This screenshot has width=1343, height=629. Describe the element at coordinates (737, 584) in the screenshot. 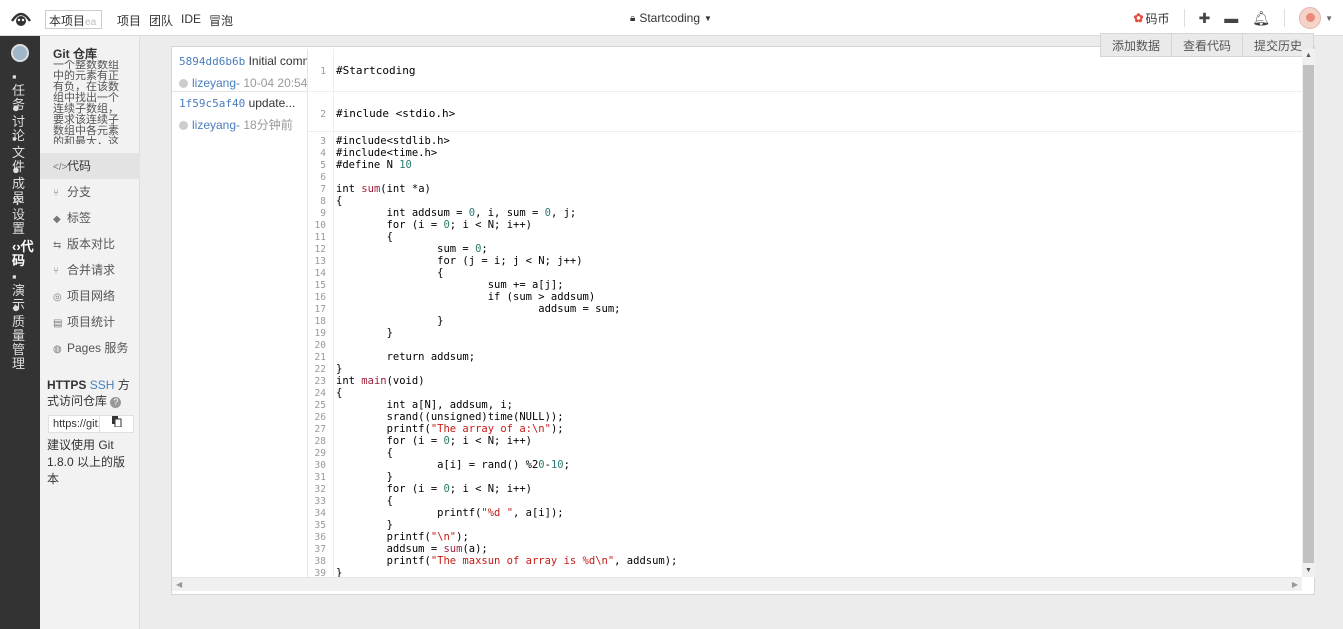

I see `horizontal-scrollbar: ◀ ▶` at that location.